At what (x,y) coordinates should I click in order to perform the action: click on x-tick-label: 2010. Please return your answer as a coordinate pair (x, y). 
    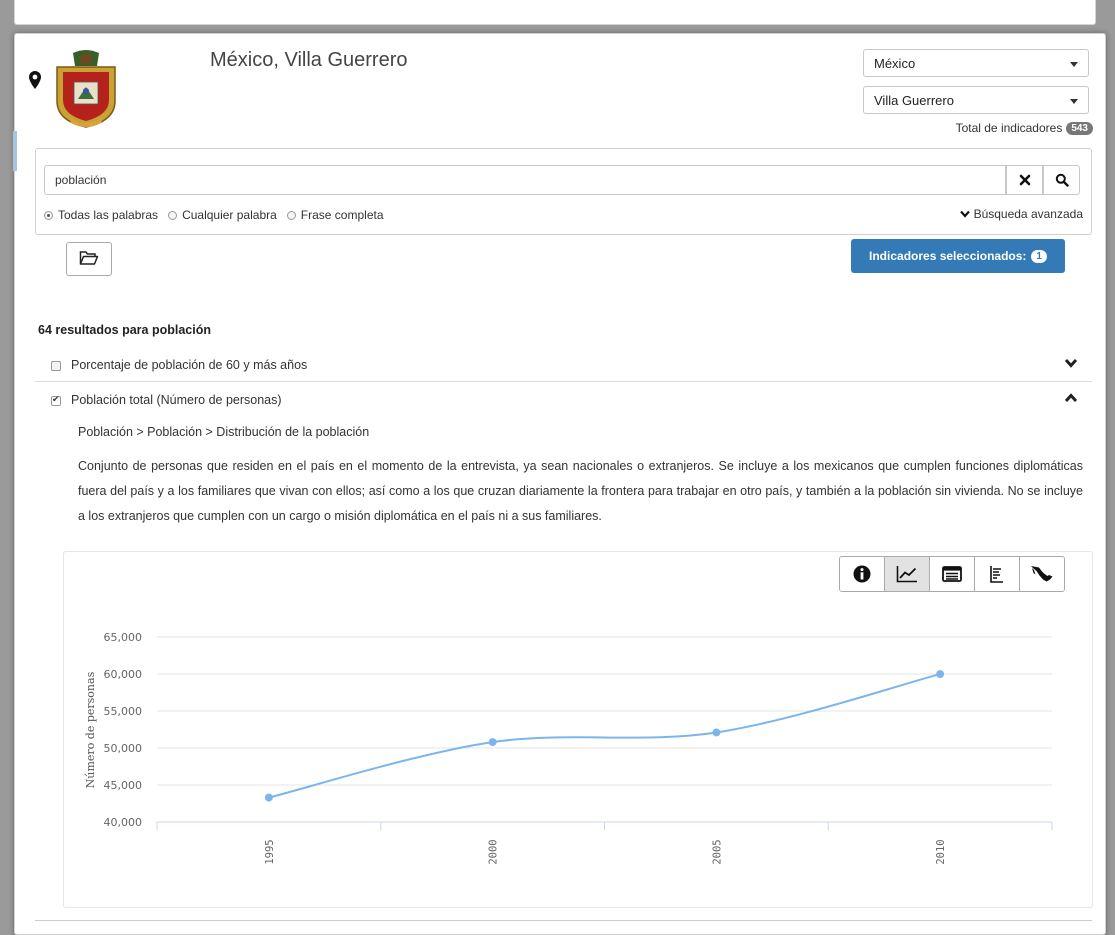
    Looking at the image, I should click on (941, 851).